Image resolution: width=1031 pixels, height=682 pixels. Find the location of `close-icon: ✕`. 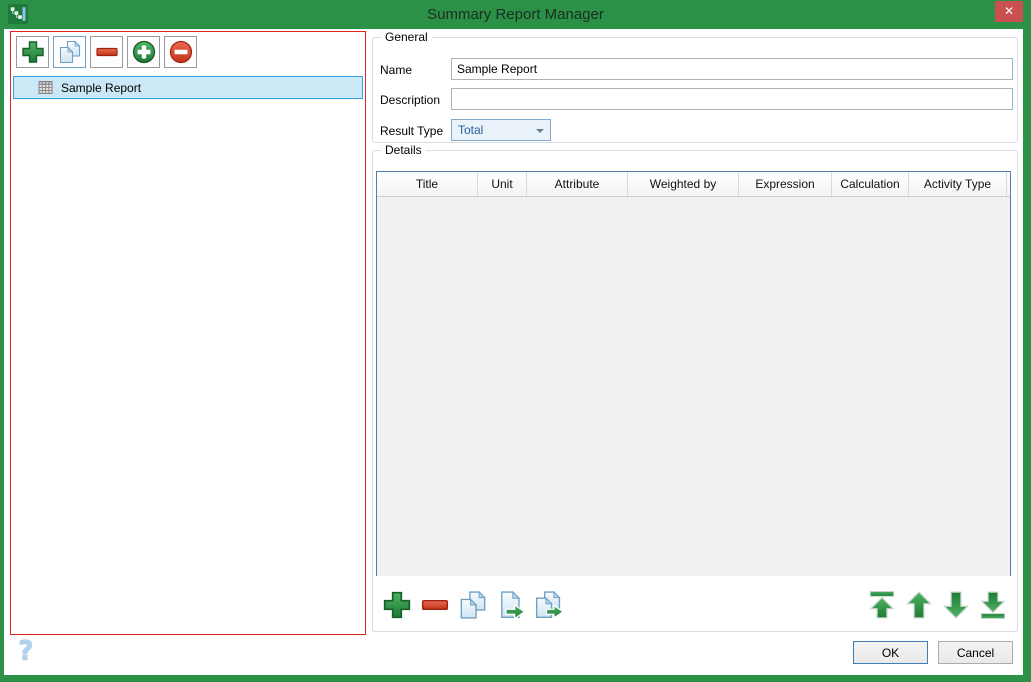

close-icon: ✕ is located at coordinates (1009, 11).